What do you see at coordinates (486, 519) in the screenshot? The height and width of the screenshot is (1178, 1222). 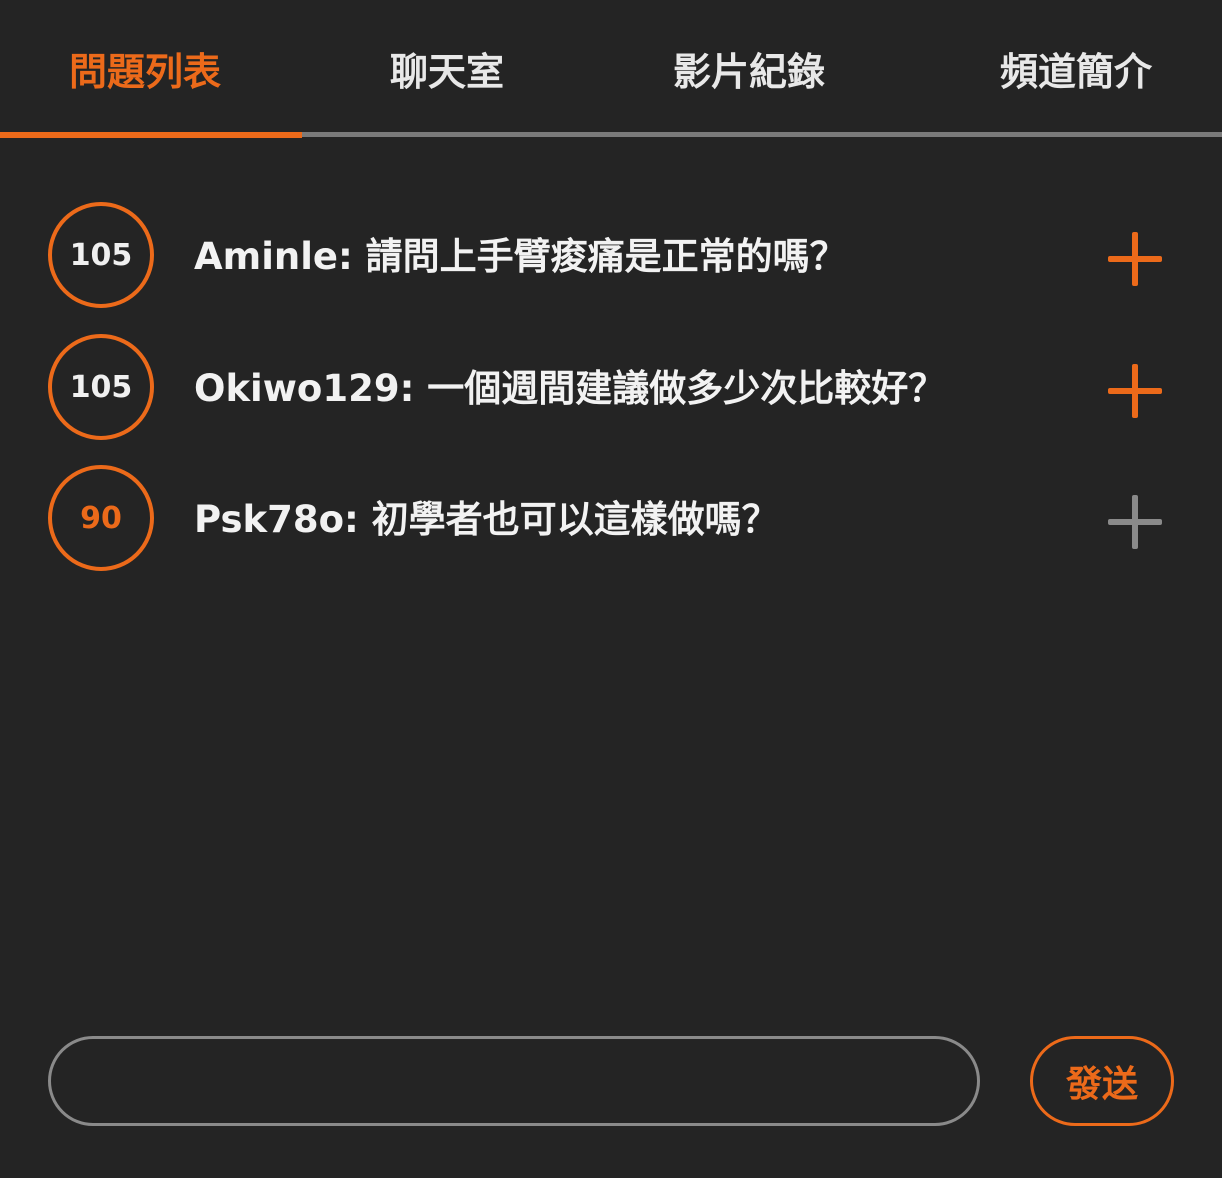 I see `question-text: Psk78o: 初學者也可以這樣做嗎？` at bounding box center [486, 519].